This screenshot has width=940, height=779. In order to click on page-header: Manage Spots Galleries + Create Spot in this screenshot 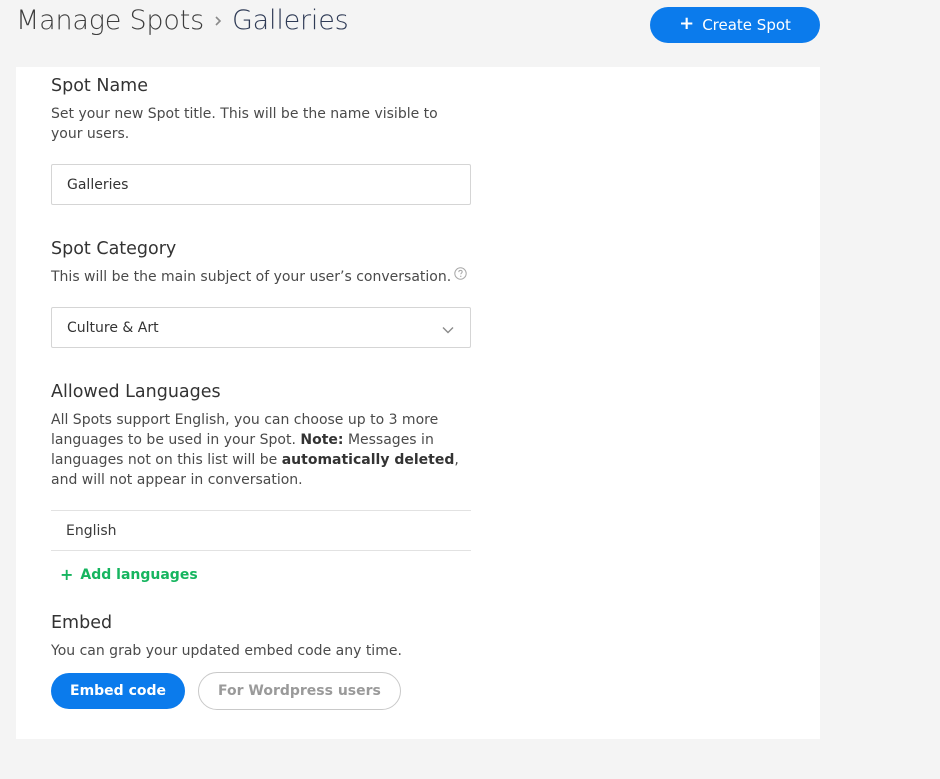, I will do `click(418, 24)`.